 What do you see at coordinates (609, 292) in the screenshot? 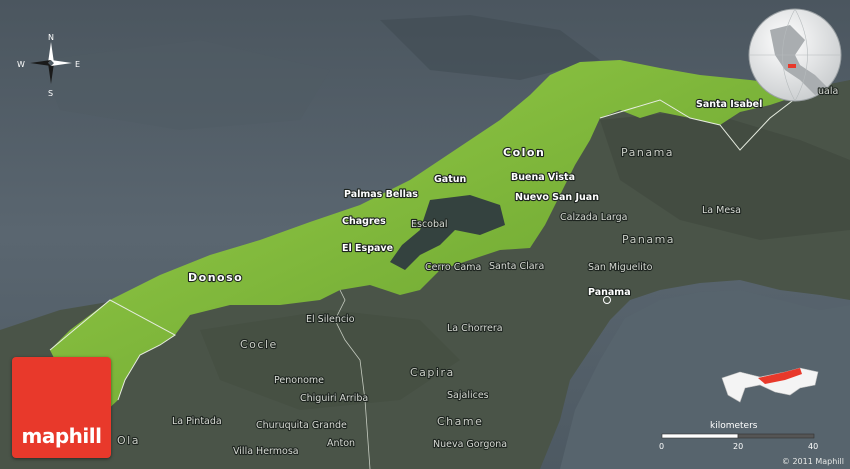
I see `place-label: Panama` at bounding box center [609, 292].